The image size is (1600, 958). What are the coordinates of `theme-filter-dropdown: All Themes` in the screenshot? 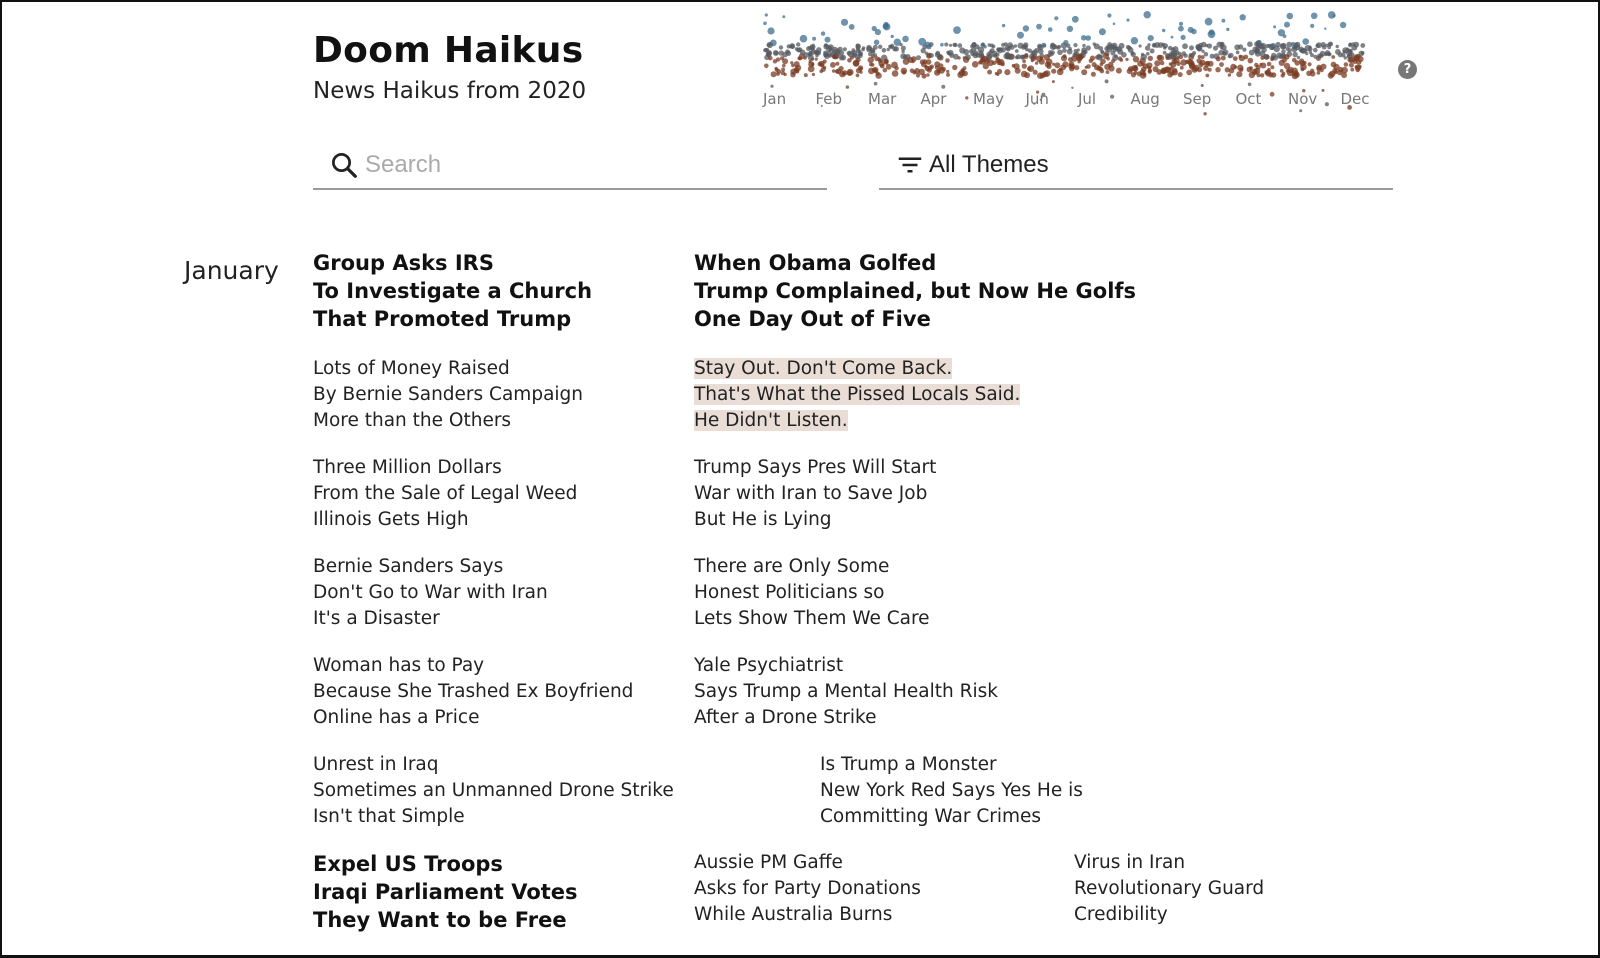 It's located at (1136, 166).